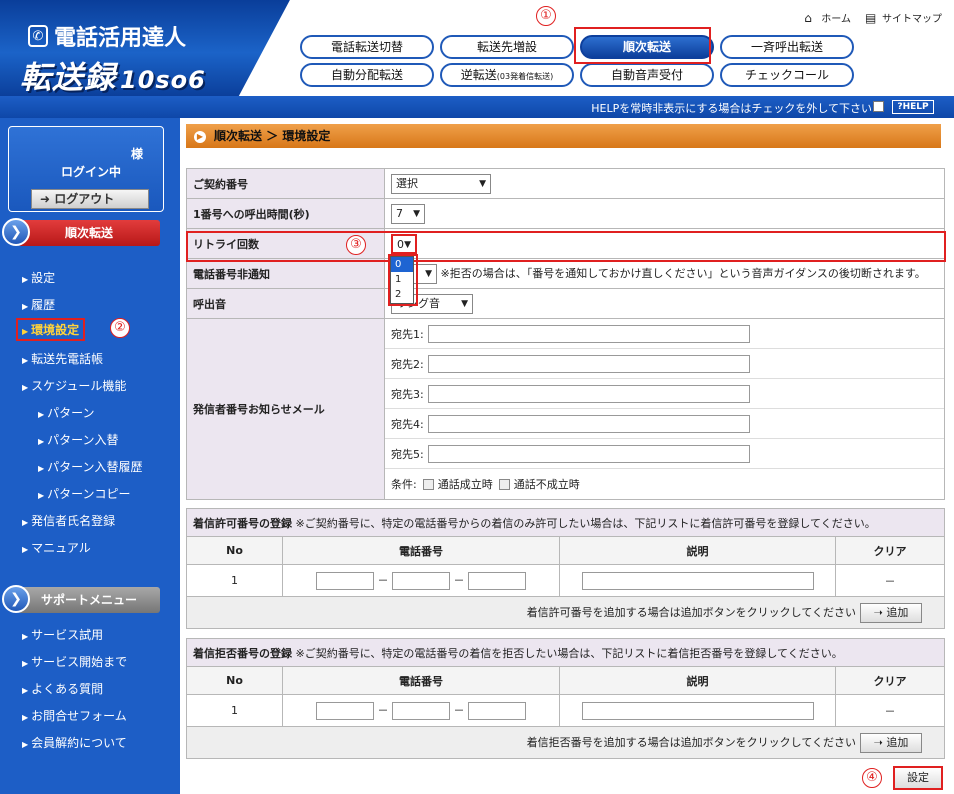 Image resolution: width=954 pixels, height=794 pixels. Describe the element at coordinates (903, 18) in the screenshot. I see `sitemap-link: ▤ サイトマップ` at that location.